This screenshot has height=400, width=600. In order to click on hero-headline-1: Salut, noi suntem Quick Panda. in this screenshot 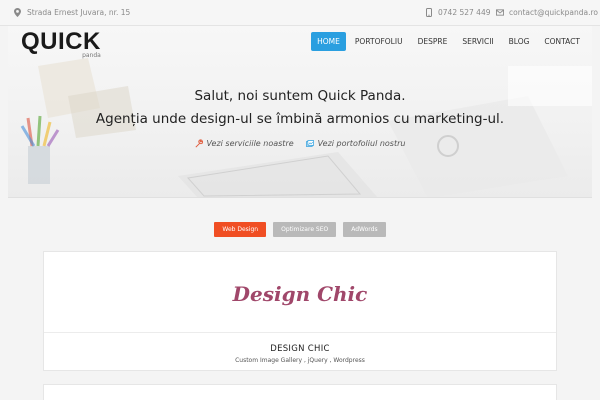, I will do `click(300, 96)`.